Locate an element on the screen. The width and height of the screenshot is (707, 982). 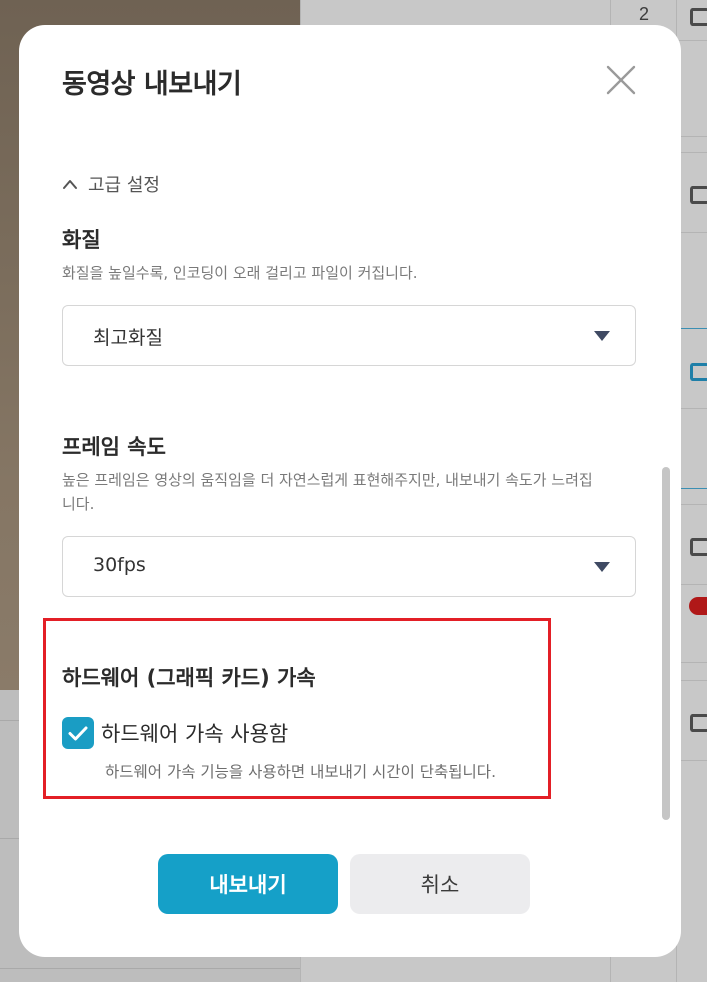
background-row-number: 2 is located at coordinates (643, 14).